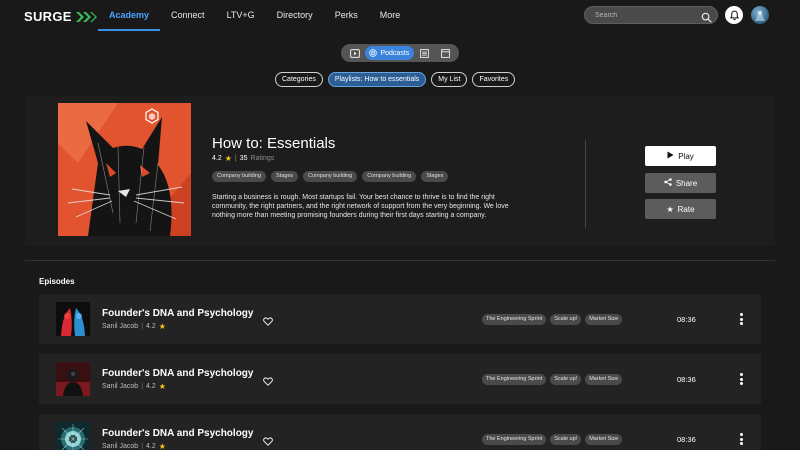 Image resolution: width=800 pixels, height=450 pixels. I want to click on podcasts-toggle-button: Podcasts, so click(389, 53).